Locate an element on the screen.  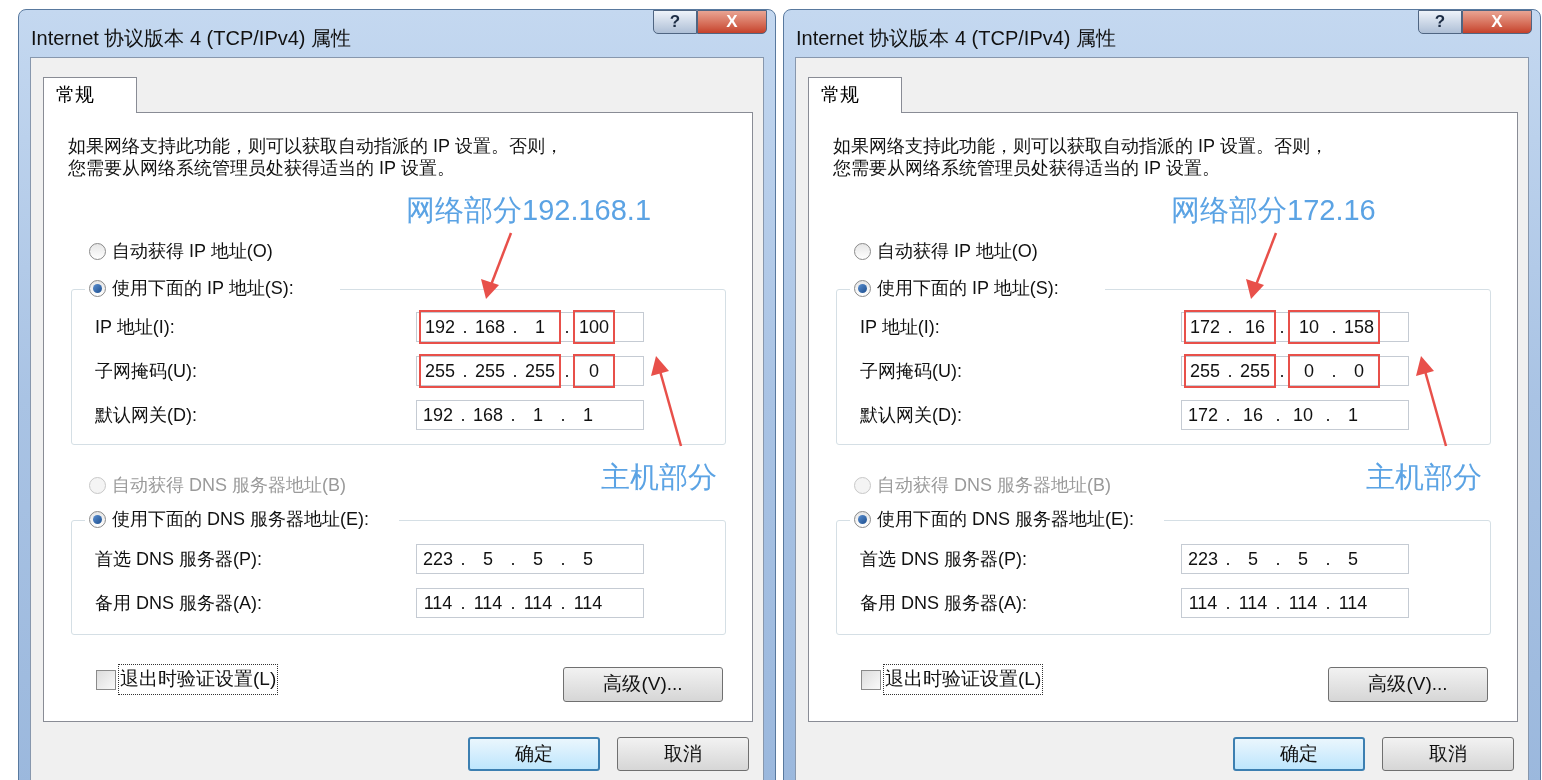
annotation-text: 网络部分192.168.1 is located at coordinates (528, 210).